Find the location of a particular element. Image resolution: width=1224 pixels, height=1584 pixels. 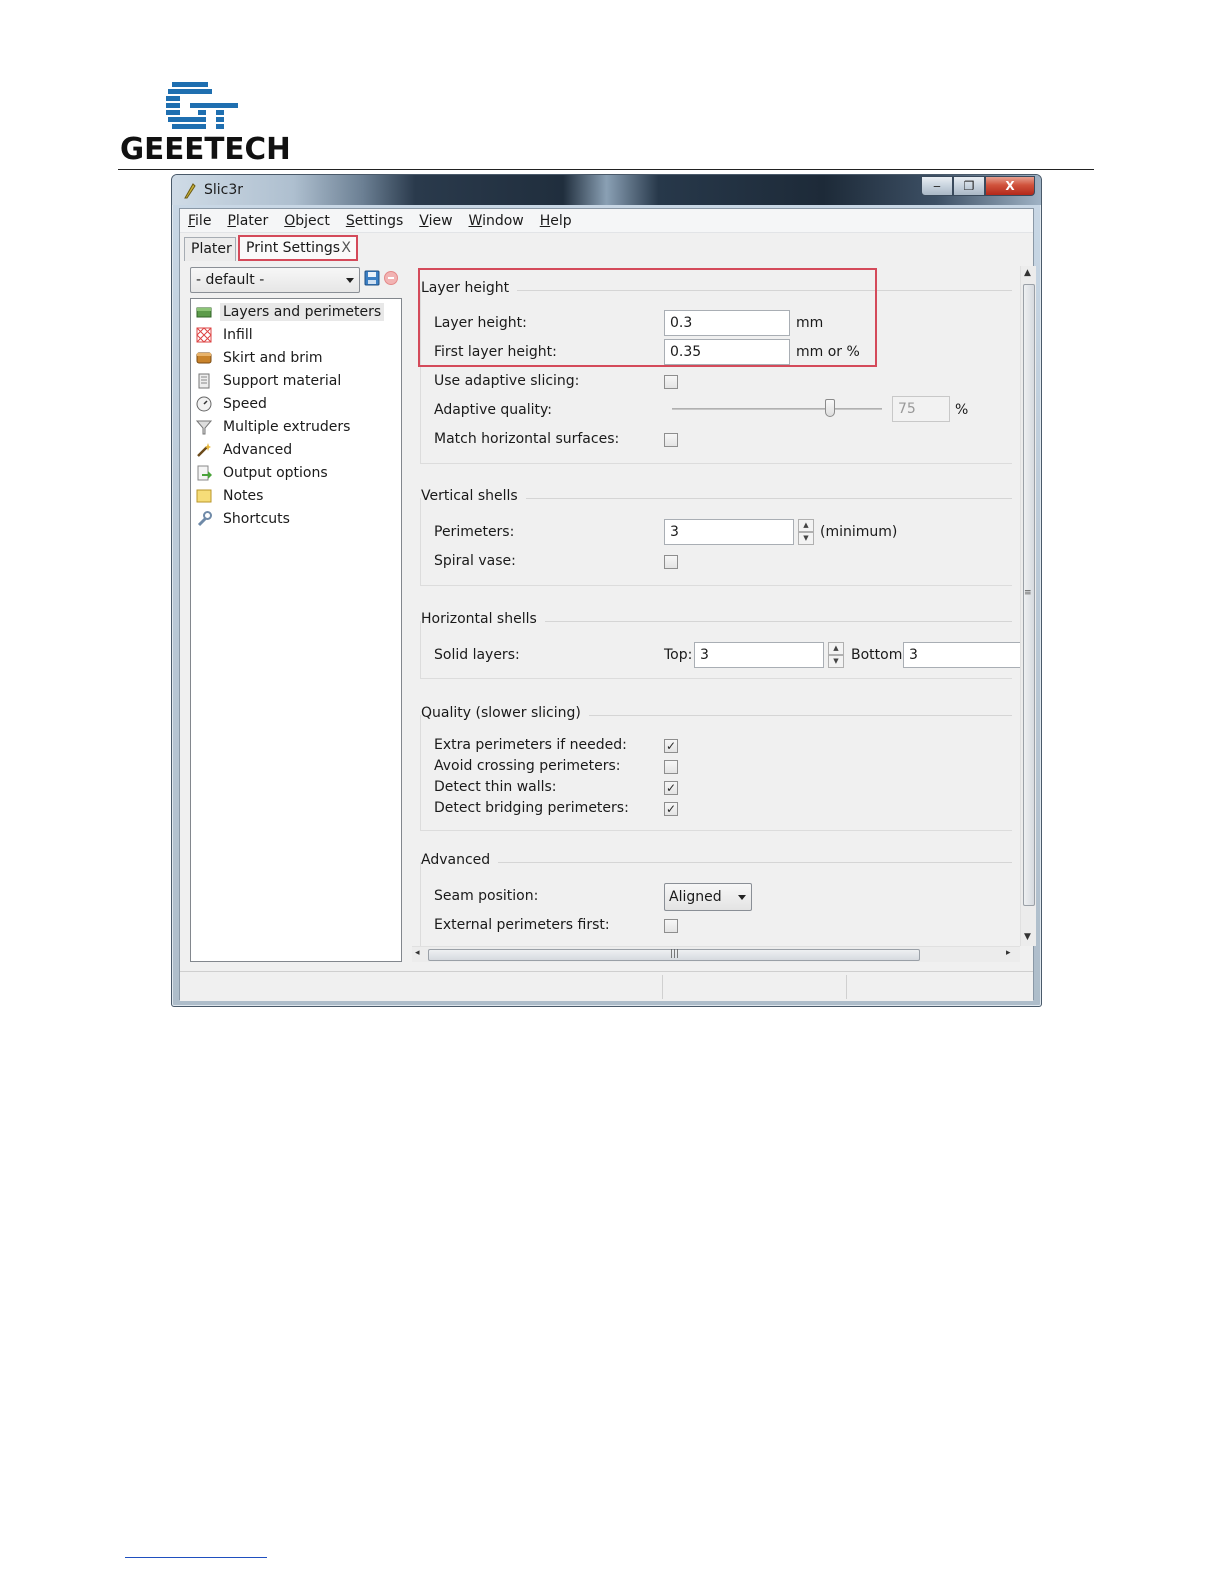

solid-layers-label: Solid layers: is located at coordinates (477, 655).